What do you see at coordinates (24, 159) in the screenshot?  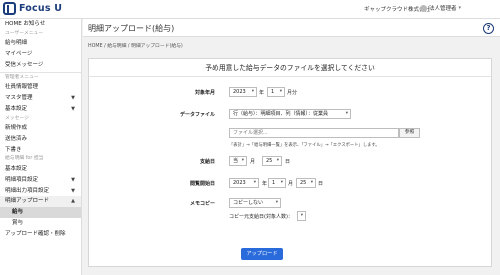 I see `sidebar-section-payslip: 給与明細 for 担当` at bounding box center [24, 159].